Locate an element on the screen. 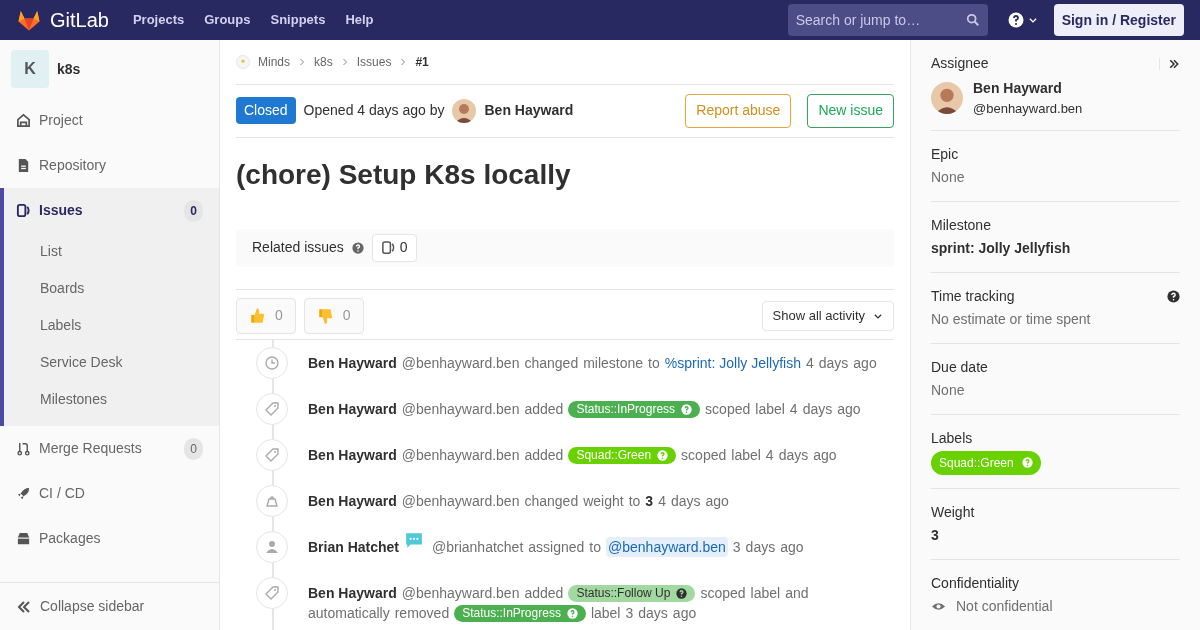 Image resolution: width=1200 pixels, height=630 pixels. breadcrumb-link: Issues is located at coordinates (374, 62).